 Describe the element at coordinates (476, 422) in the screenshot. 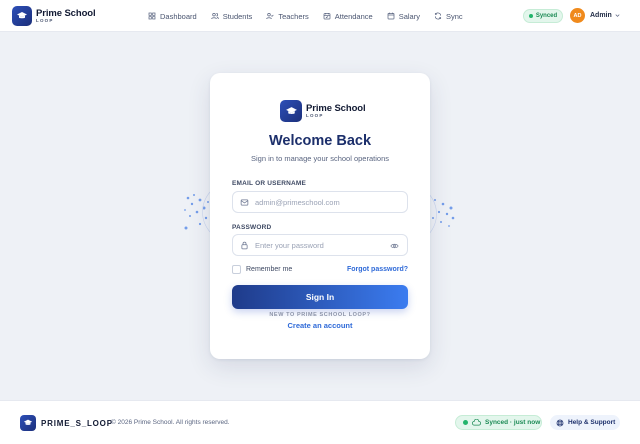

I see `cloud-icon` at that location.